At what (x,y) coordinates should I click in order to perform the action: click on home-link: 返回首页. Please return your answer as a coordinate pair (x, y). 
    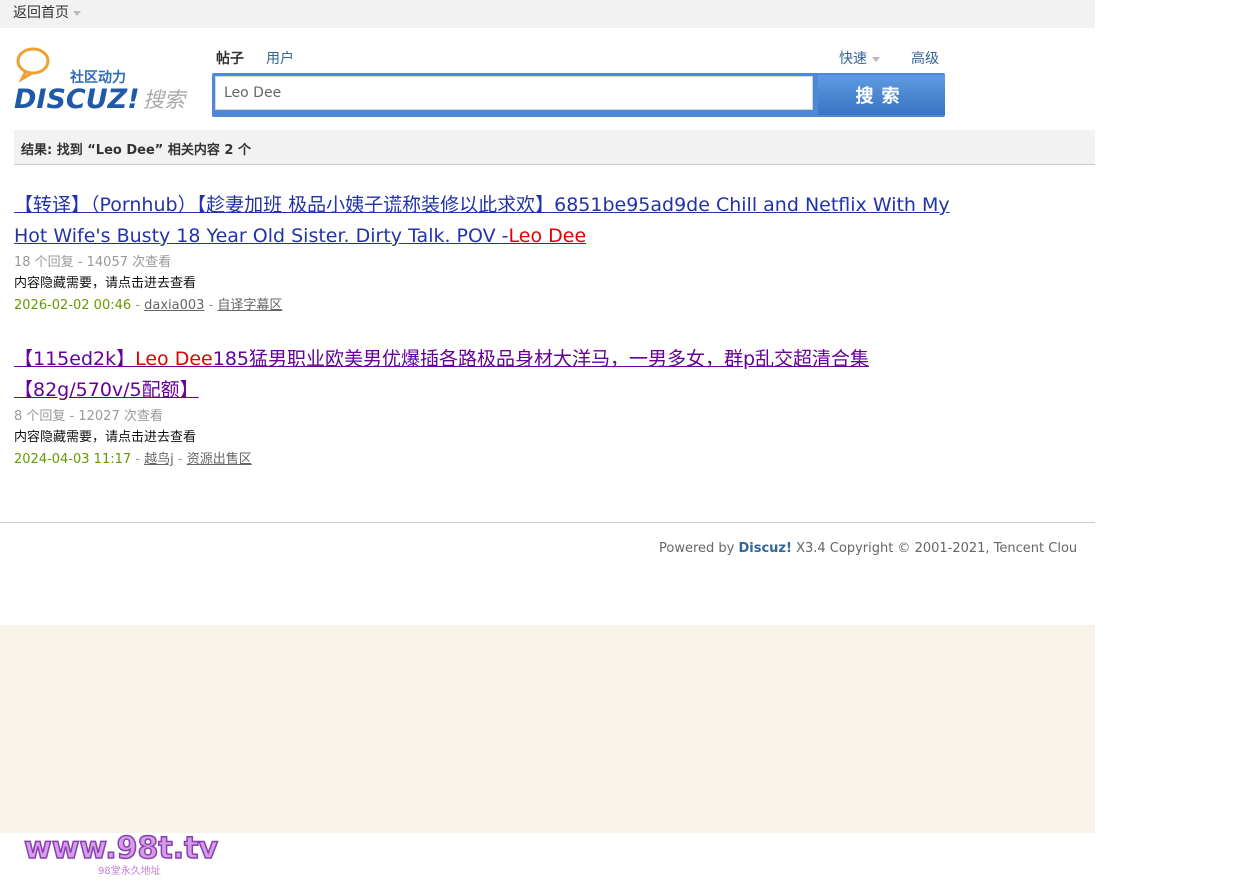
    Looking at the image, I should click on (47, 12).